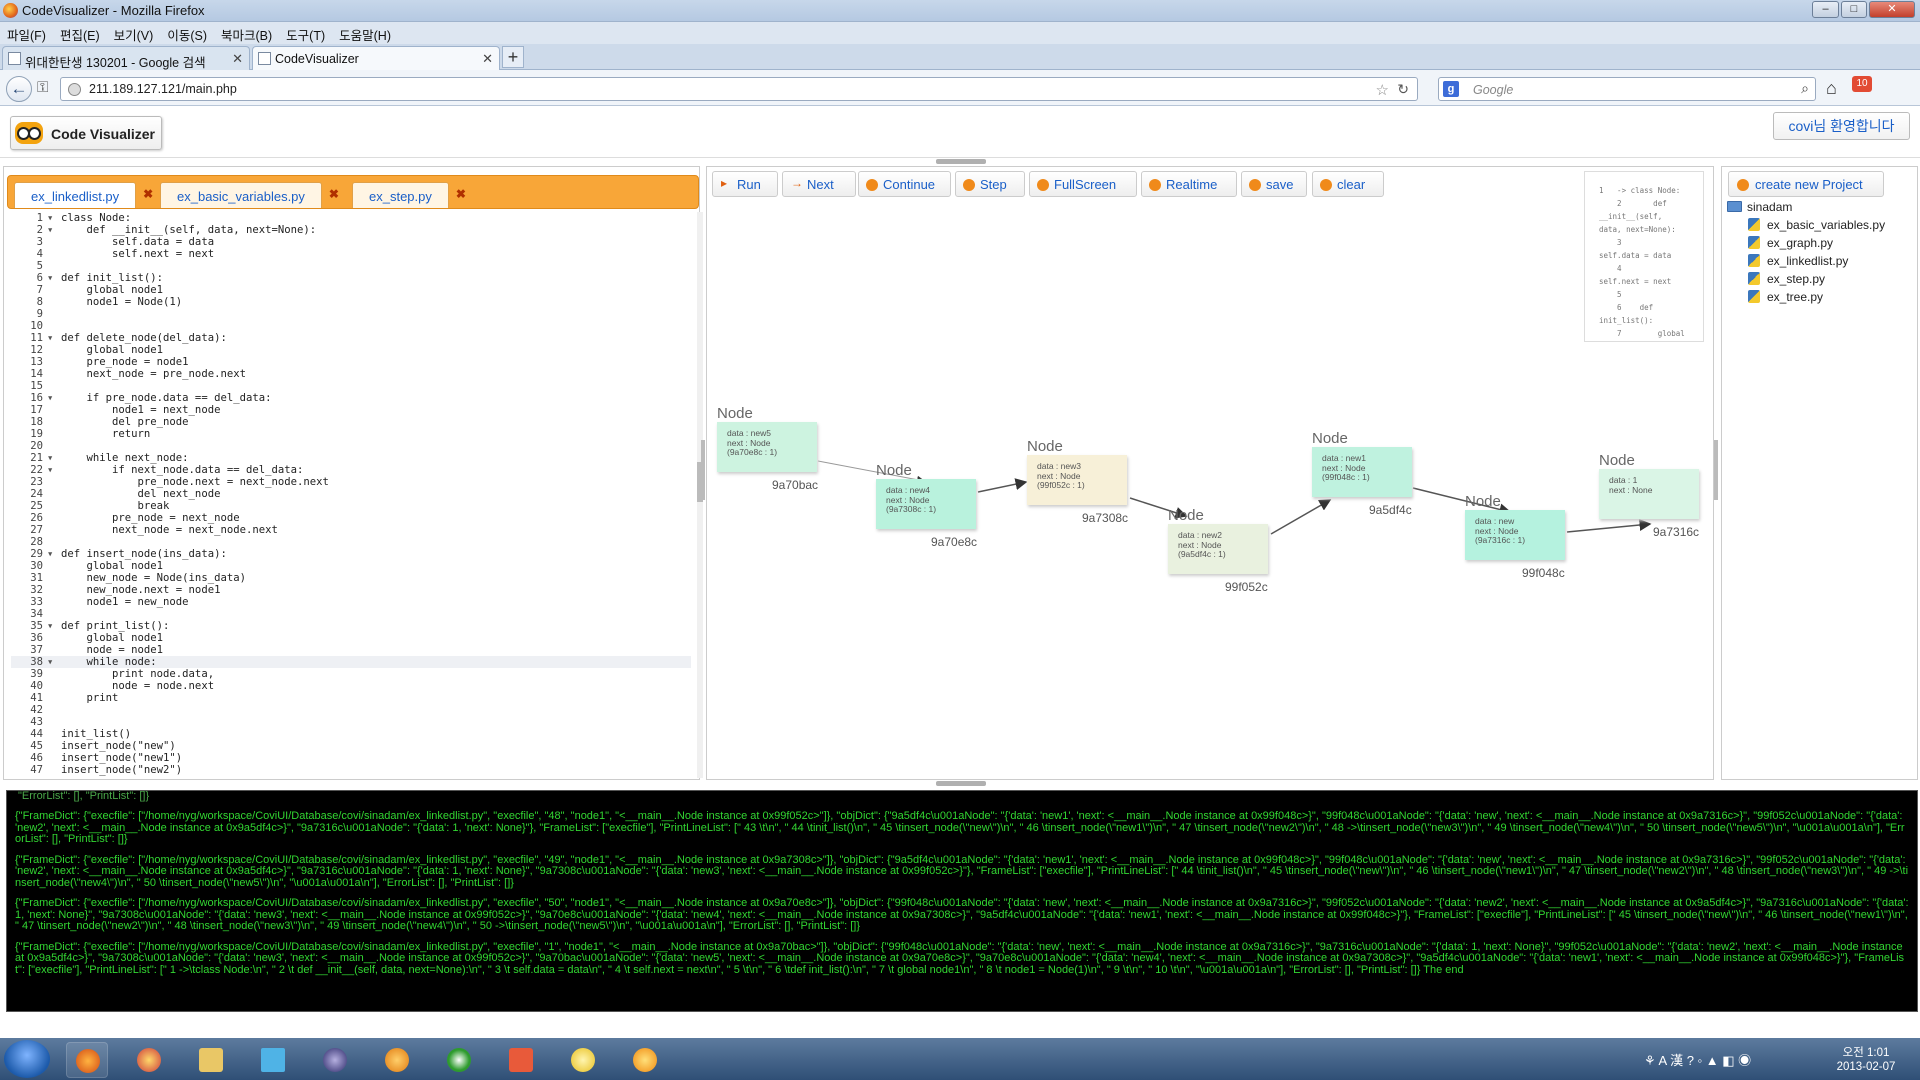 This screenshot has height=1080, width=1920. What do you see at coordinates (351, 242) in the screenshot?
I see `code-line: 3 self.data = data` at bounding box center [351, 242].